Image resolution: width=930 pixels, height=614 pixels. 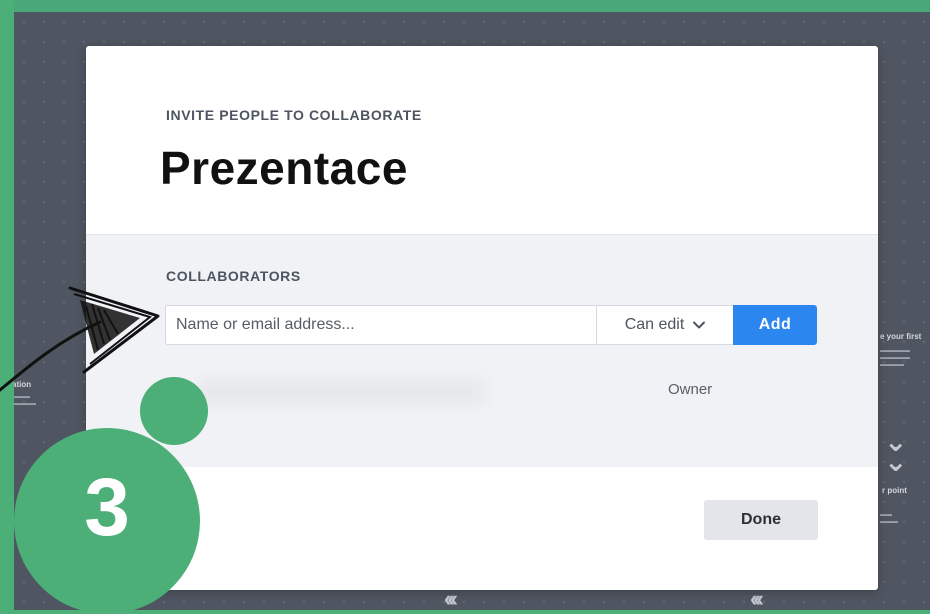 I want to click on background-label-right-bottom: r point, so click(x=894, y=490).